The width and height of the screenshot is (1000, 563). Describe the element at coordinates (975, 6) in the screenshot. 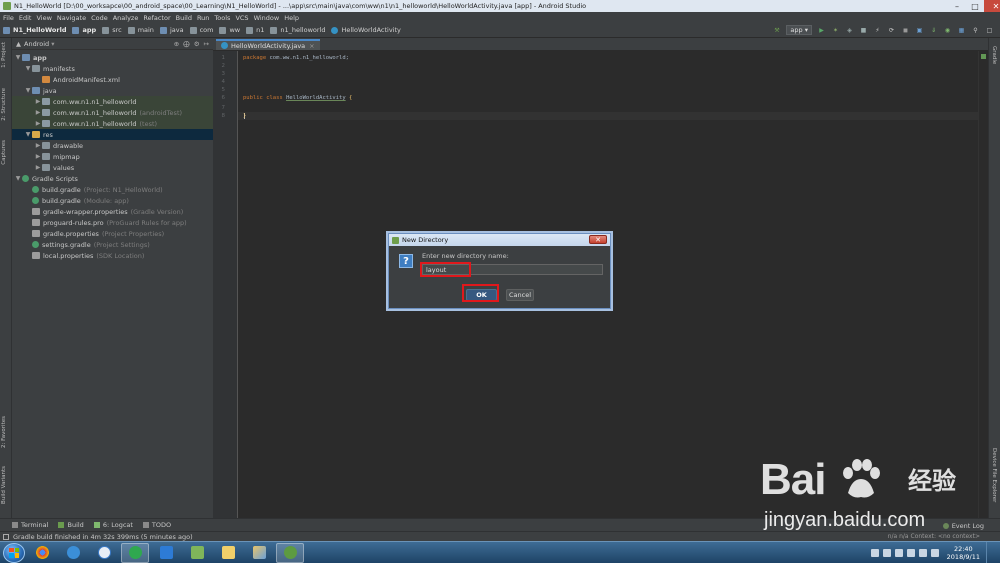

I see `maximize-button: □` at that location.